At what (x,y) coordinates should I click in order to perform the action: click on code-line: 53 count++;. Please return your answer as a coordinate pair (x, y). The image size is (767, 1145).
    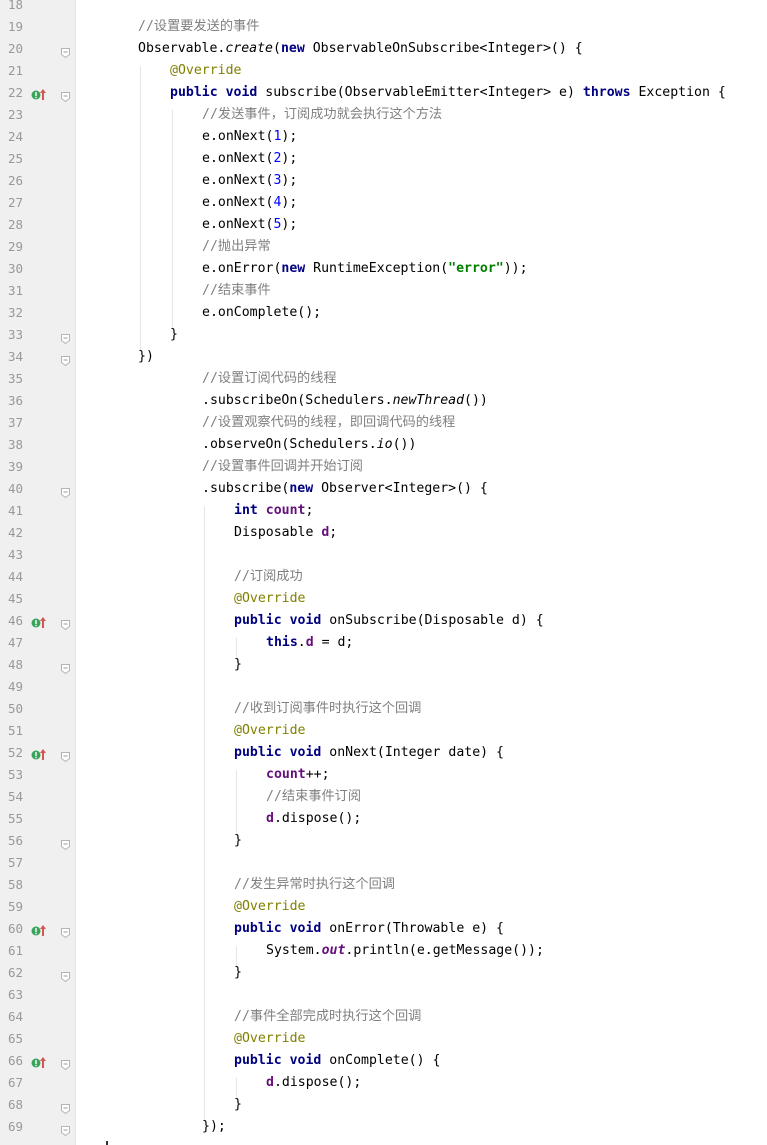
    Looking at the image, I should click on (383, 775).